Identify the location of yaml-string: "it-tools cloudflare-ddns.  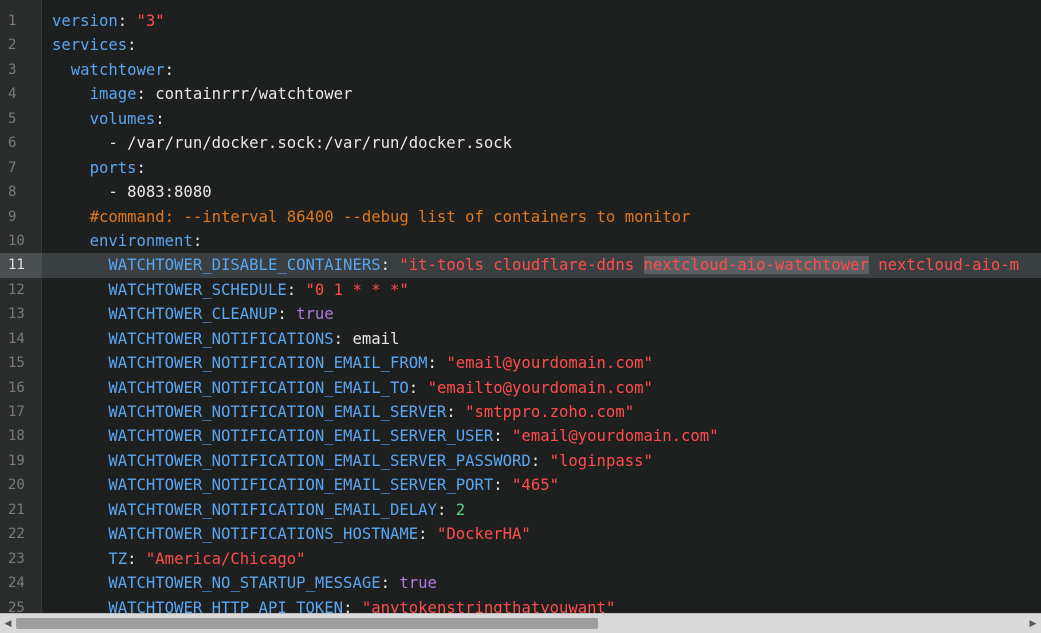
(521, 265).